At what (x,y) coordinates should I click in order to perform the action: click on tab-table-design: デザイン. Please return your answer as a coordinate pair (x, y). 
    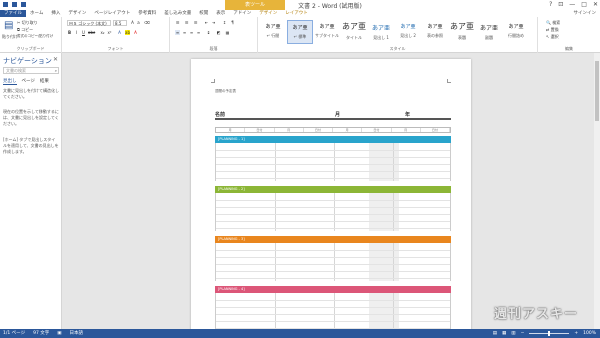
    Looking at the image, I should click on (268, 13).